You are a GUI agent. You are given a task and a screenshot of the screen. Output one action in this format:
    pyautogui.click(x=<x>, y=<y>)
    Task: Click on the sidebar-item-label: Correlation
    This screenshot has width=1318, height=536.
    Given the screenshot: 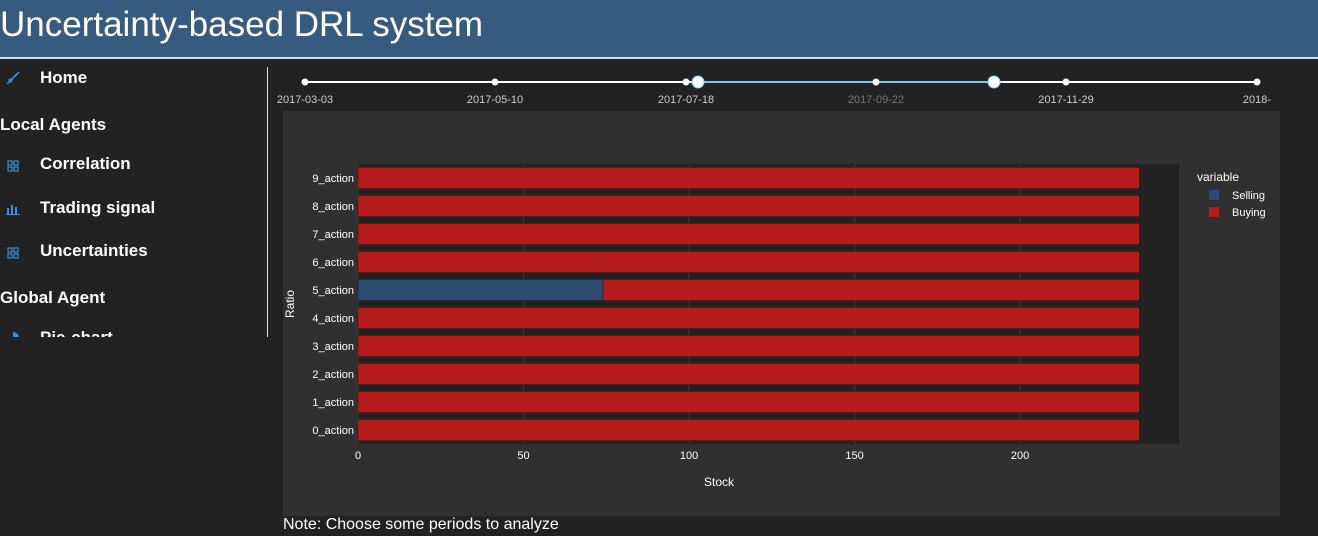 What is the action you would take?
    pyautogui.click(x=85, y=163)
    